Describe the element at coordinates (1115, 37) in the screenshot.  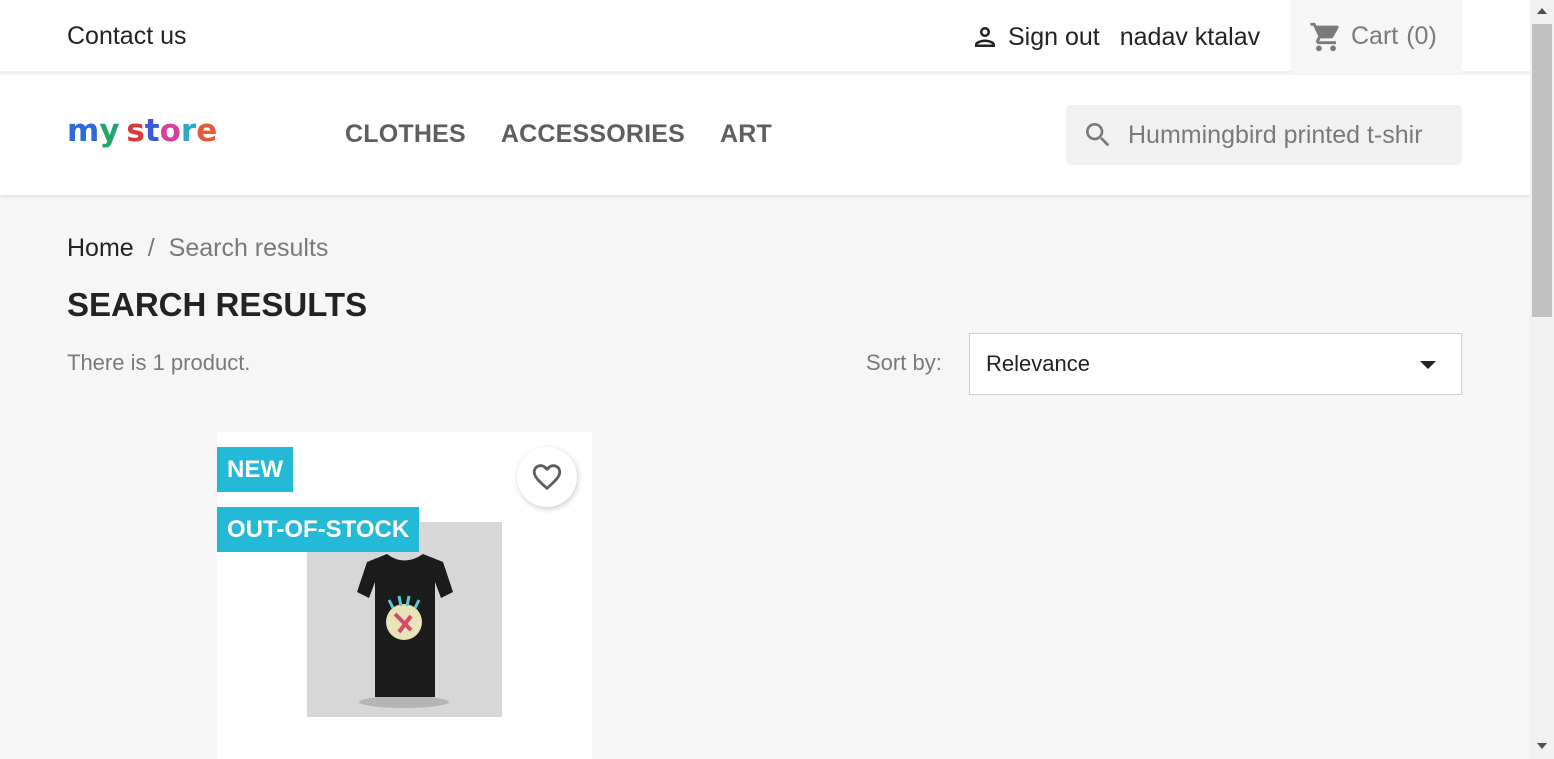
I see `user-info: Sign out nadav ktalav` at that location.